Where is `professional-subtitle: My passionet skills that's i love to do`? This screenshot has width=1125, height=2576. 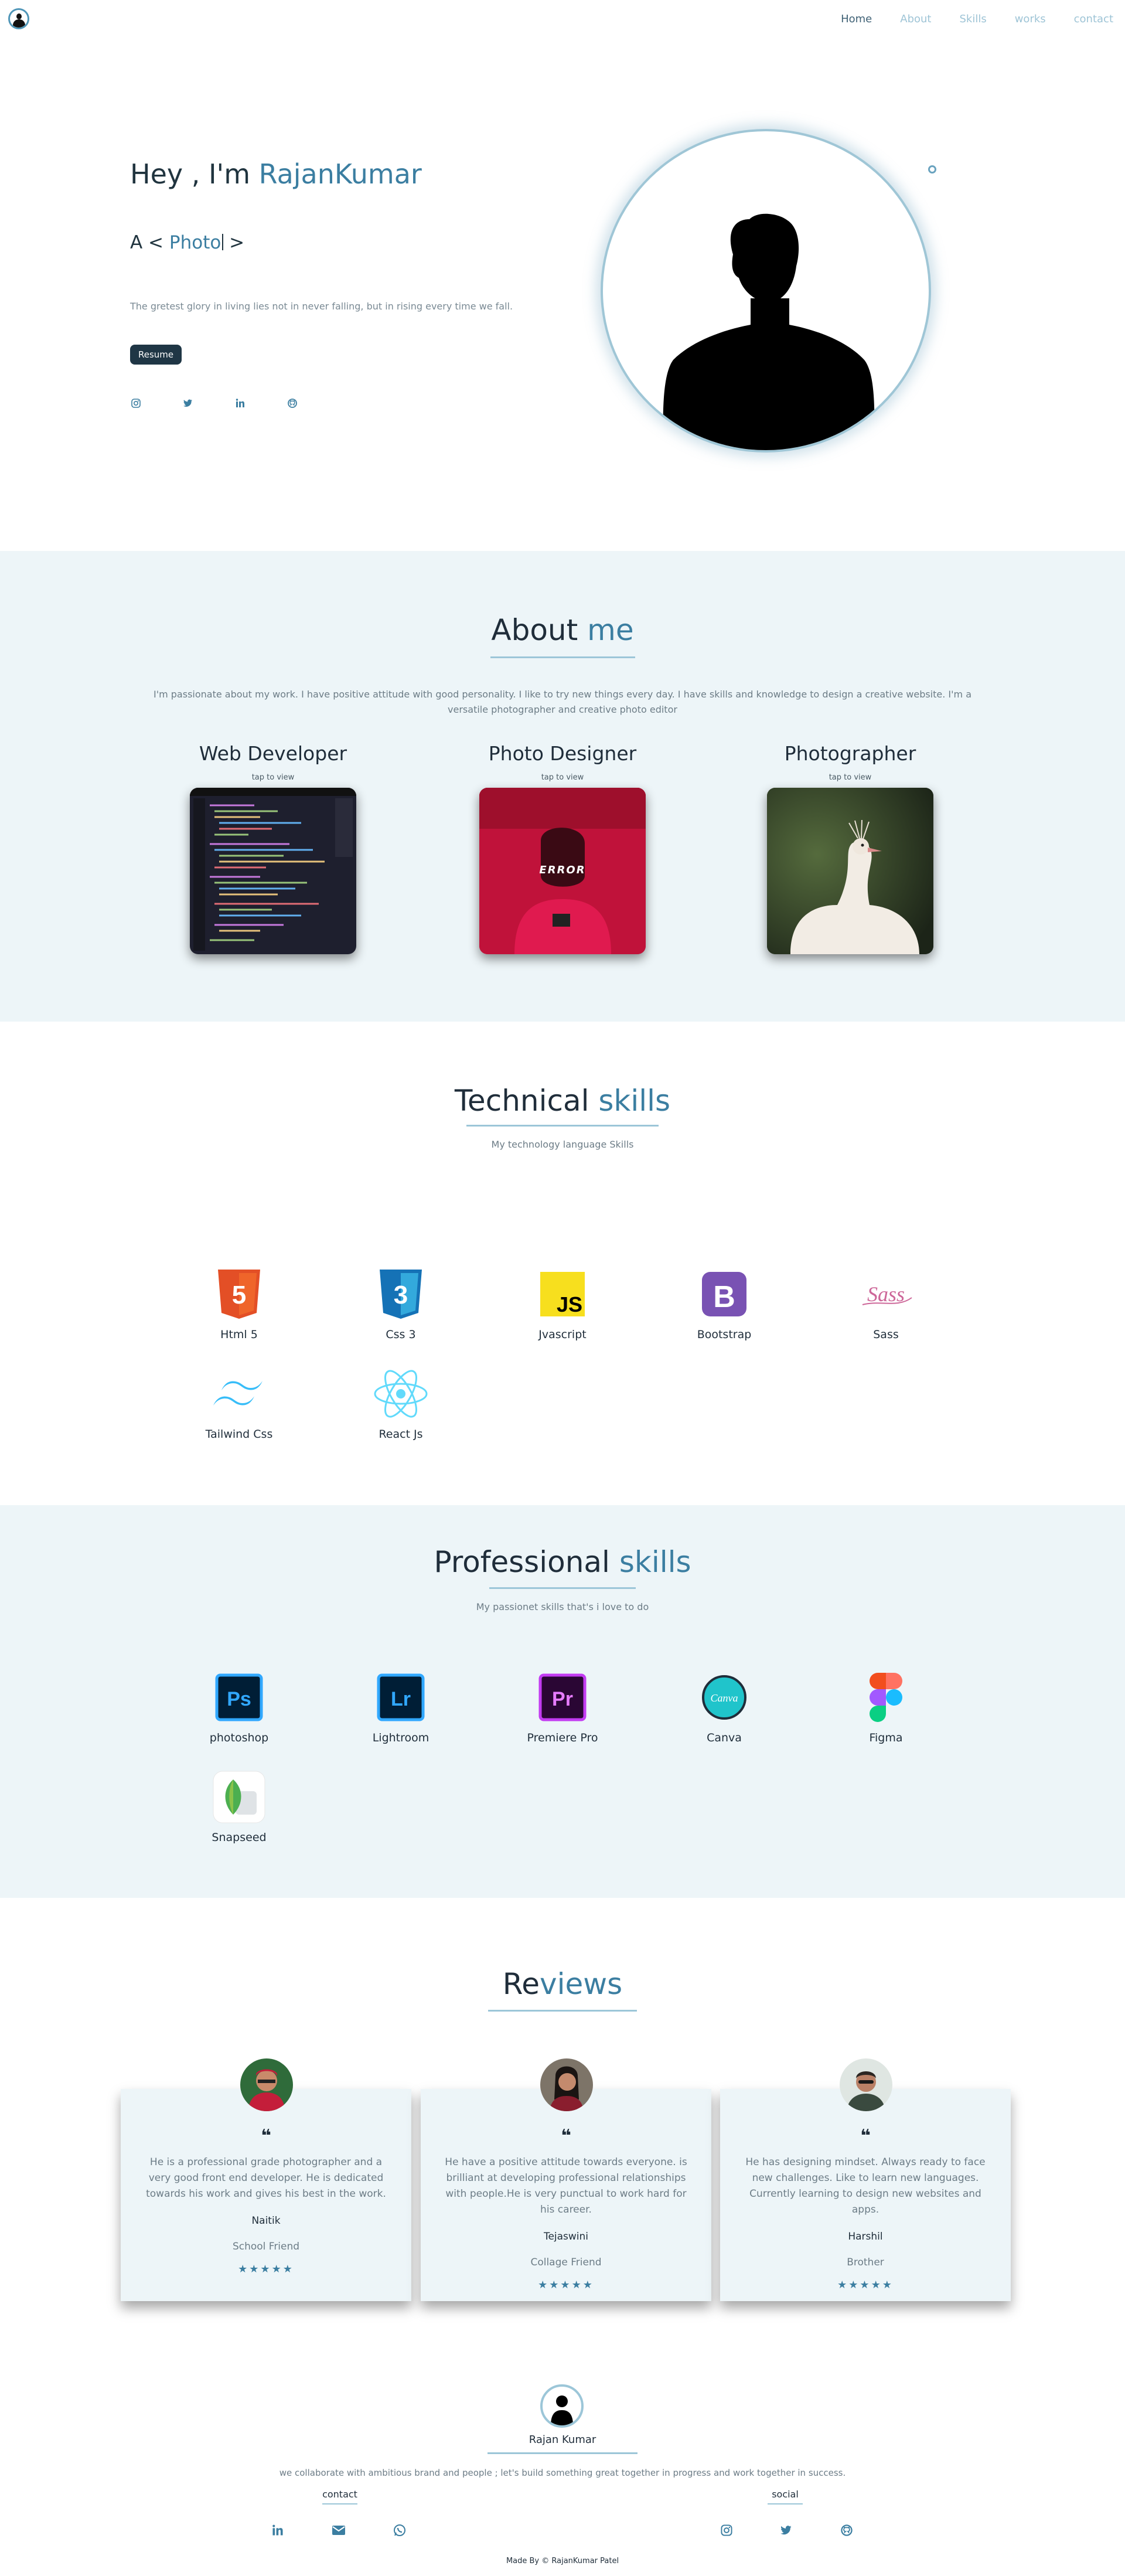
professional-subtitle: My passionet skills that's i love to do is located at coordinates (563, 1606).